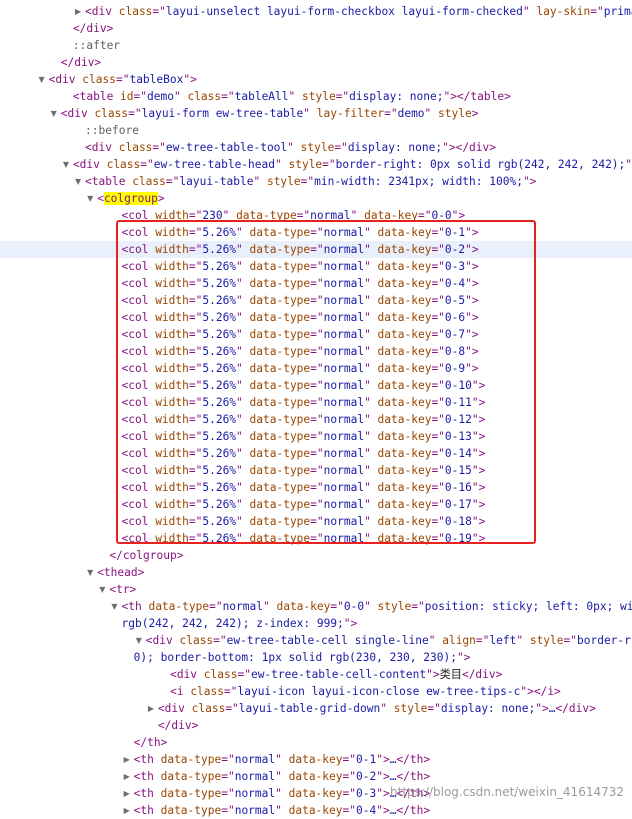 This screenshot has width=632, height=819. Describe the element at coordinates (146, 555) in the screenshot. I see `markup-token: </colgroup>` at that location.